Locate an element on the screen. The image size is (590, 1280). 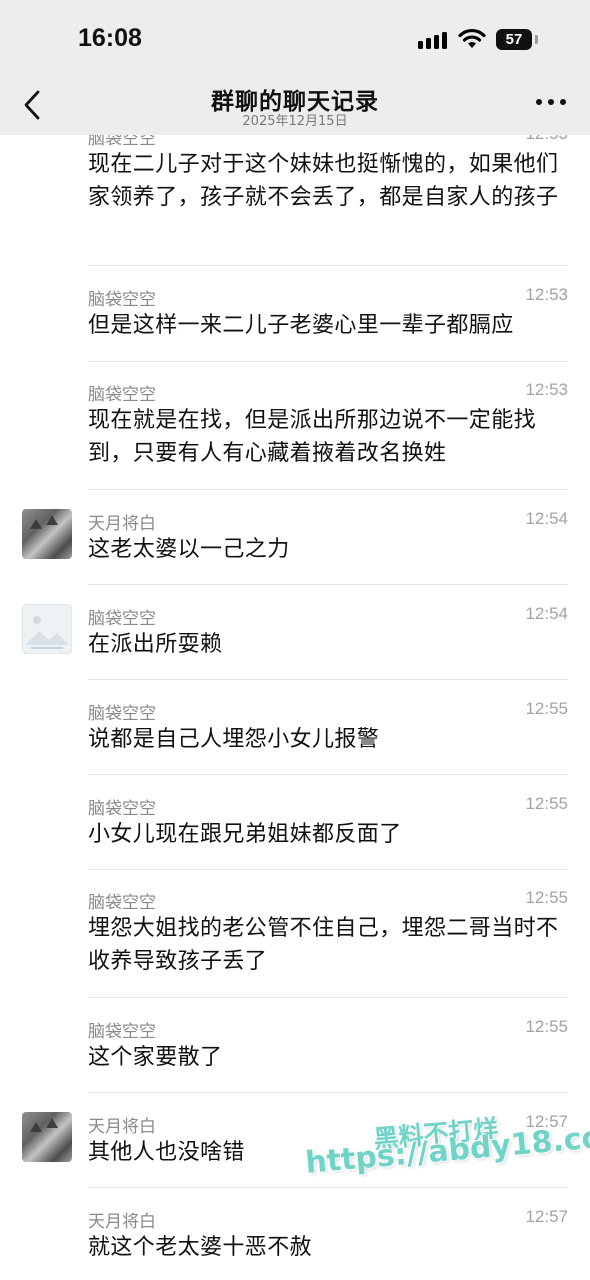
more-options-icon is located at coordinates (551, 103).